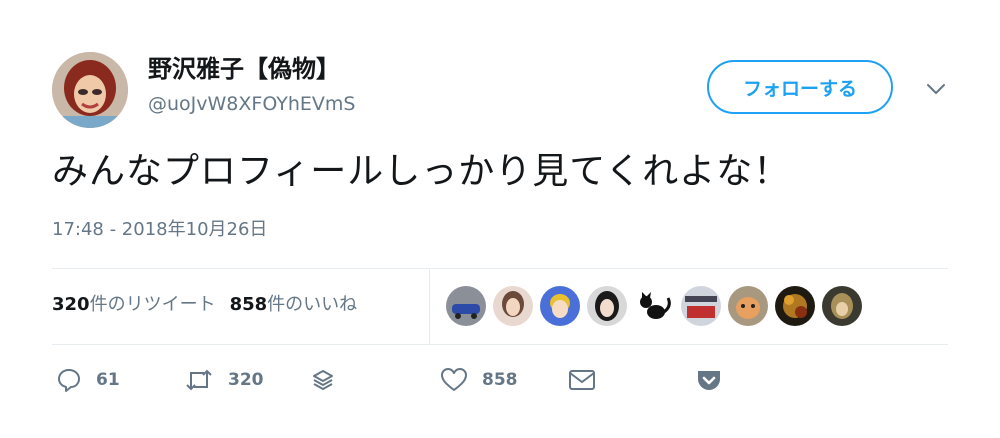 The height and width of the screenshot is (438, 1000). Describe the element at coordinates (71, 304) in the screenshot. I see `retweet-stat-count: 320` at that location.